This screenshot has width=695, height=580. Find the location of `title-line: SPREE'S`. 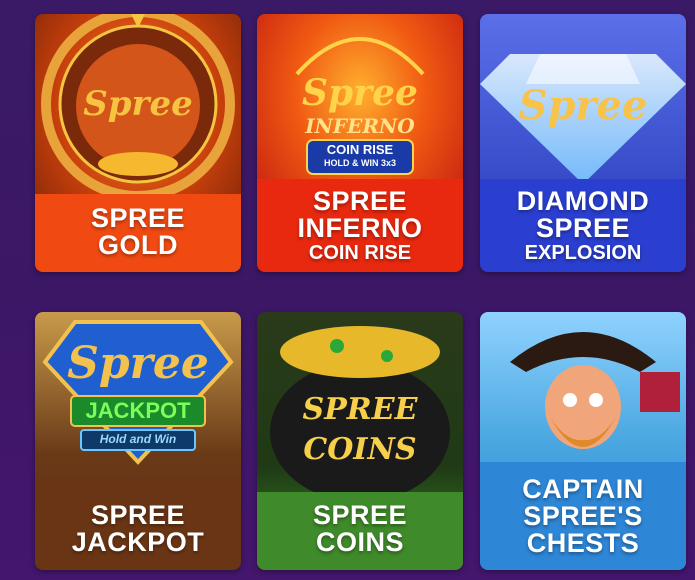

title-line: SPREE'S is located at coordinates (583, 515).